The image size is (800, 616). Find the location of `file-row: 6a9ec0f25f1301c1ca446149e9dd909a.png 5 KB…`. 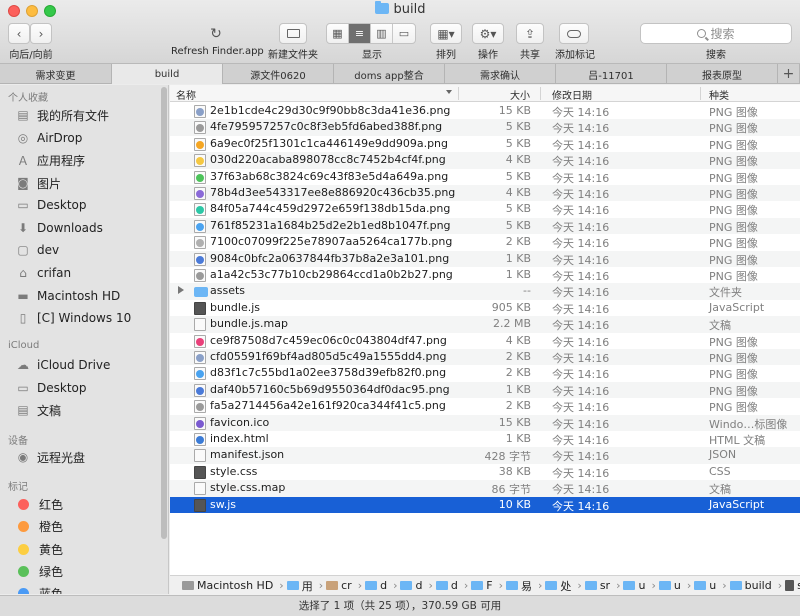

file-row: 6a9ec0f25f1301c1ca446149e9dd909a.png 5 KB… is located at coordinates (485, 144).